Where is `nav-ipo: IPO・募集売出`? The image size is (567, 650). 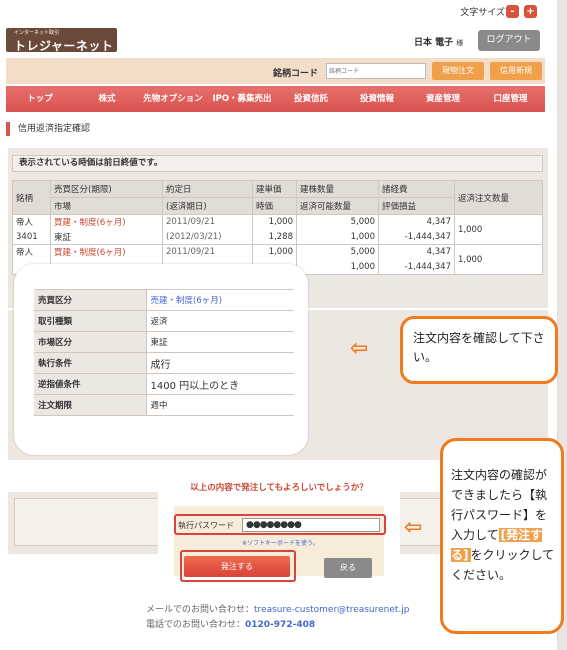 nav-ipo: IPO・募集売出 is located at coordinates (242, 99).